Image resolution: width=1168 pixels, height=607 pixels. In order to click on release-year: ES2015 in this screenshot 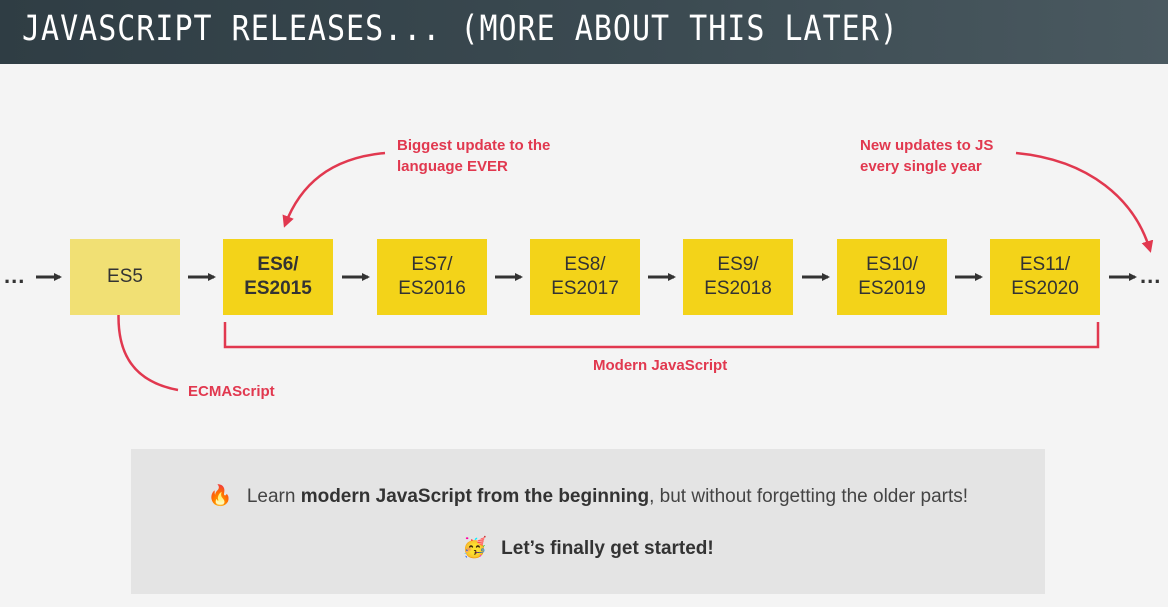, I will do `click(278, 288)`.